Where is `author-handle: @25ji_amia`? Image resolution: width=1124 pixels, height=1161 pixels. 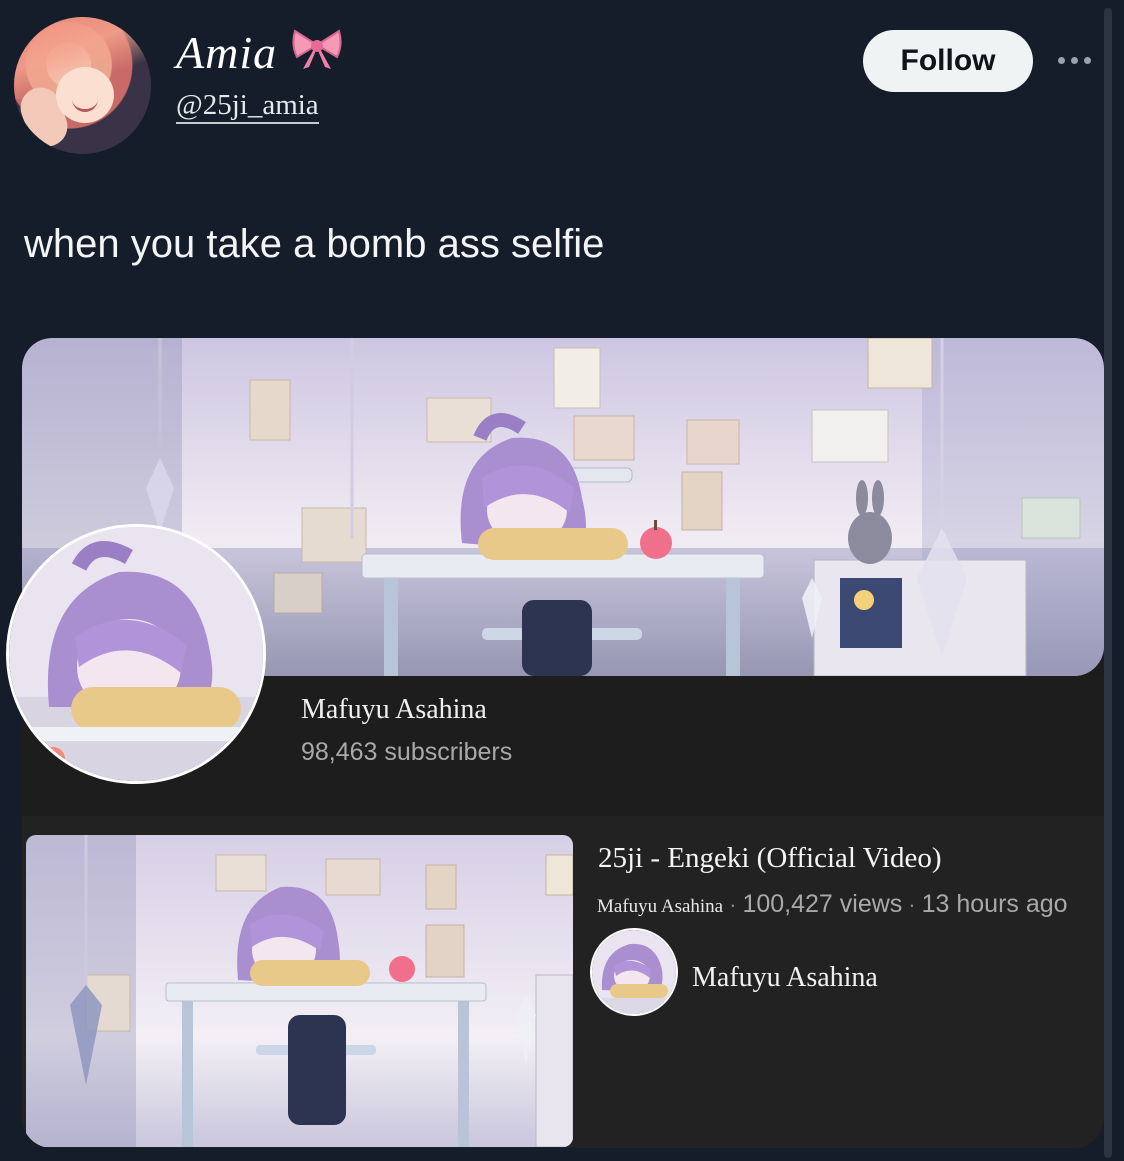
author-handle: @25ji_amia is located at coordinates (247, 106).